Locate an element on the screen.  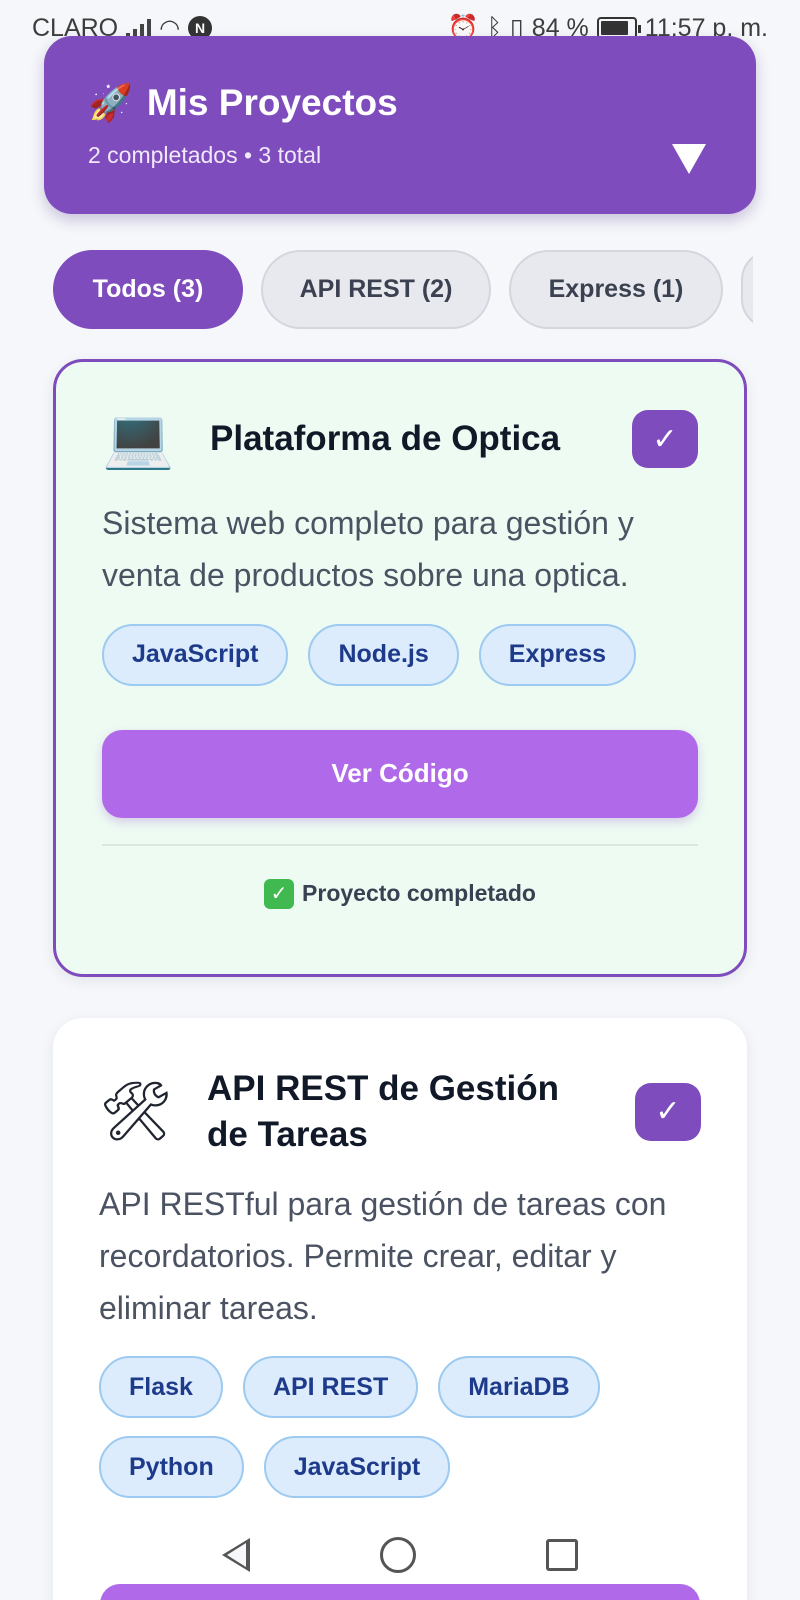
project-title: API REST de Gestión de Tareas is located at coordinates (383, 1111).